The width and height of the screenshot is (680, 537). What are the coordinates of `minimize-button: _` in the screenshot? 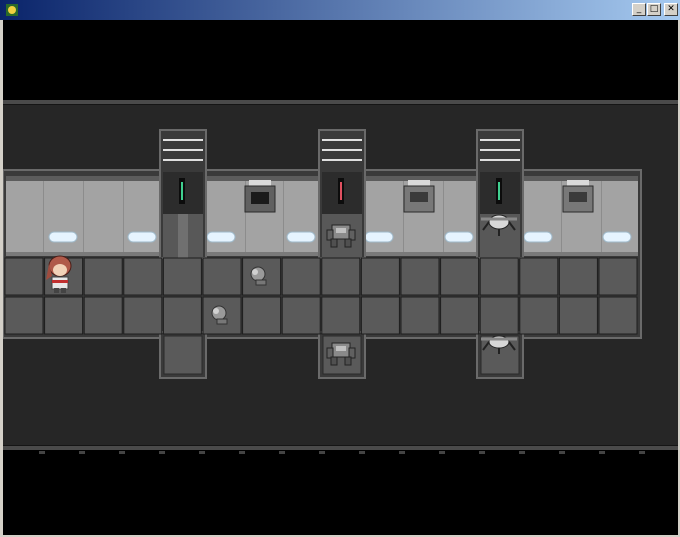 It's located at (639, 9).